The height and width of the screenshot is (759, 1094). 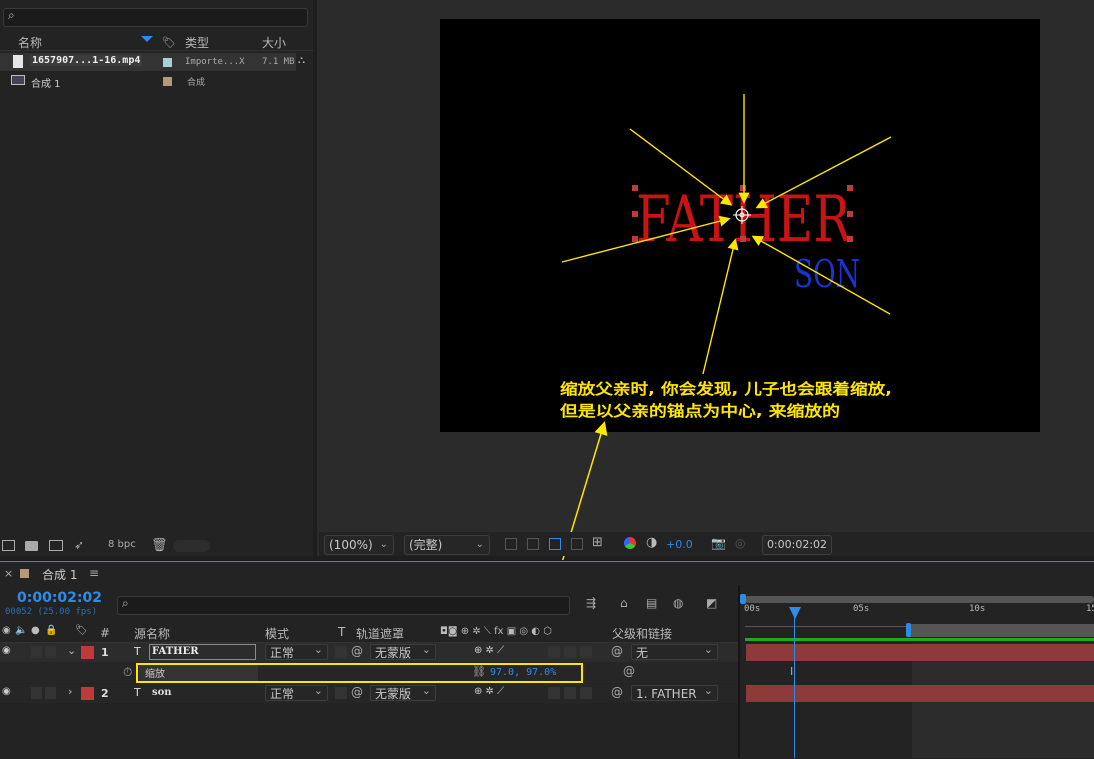 What do you see at coordinates (577, 544) in the screenshot?
I see `region-of-interest-icon` at bounding box center [577, 544].